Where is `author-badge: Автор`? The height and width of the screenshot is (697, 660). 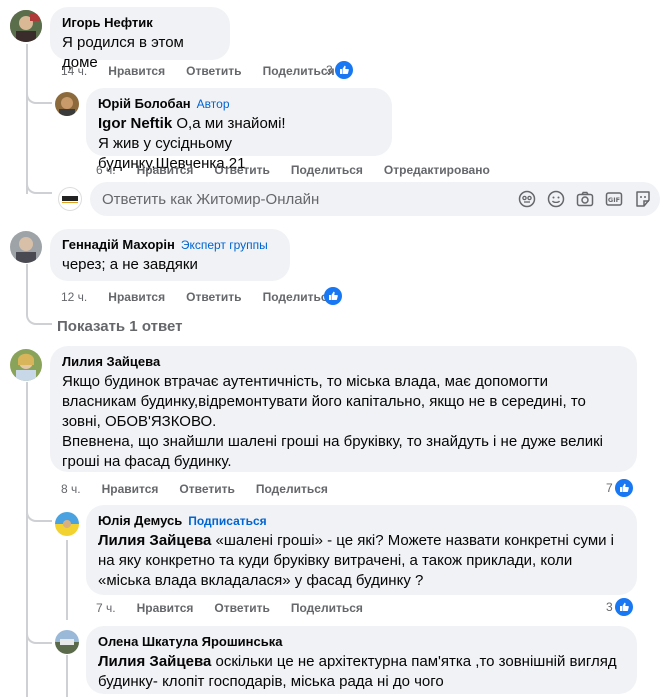 author-badge: Автор is located at coordinates (213, 104).